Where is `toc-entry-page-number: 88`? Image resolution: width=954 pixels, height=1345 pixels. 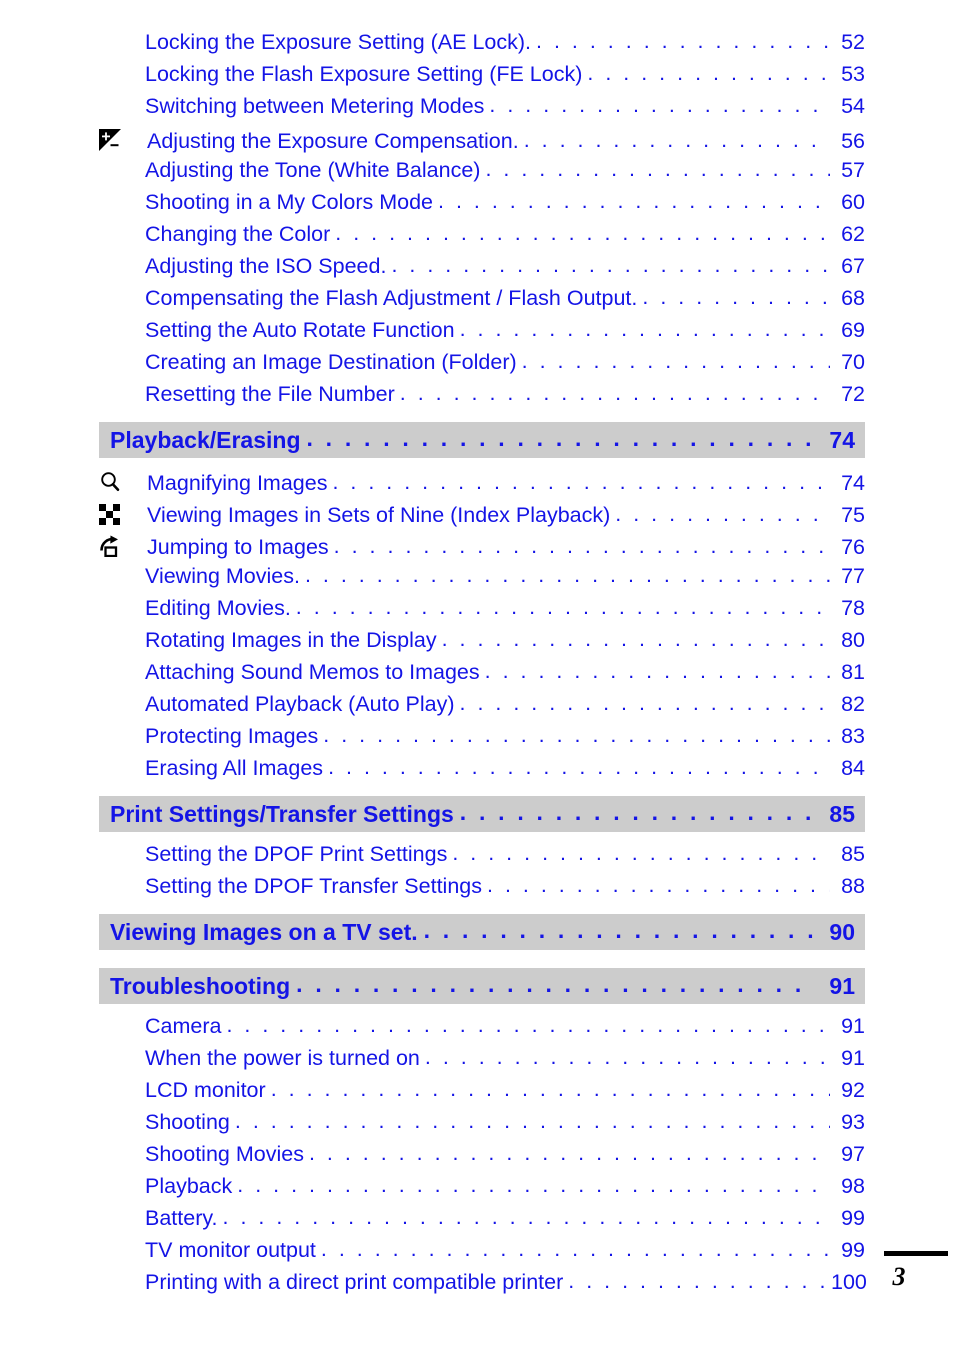
toc-entry-page-number: 88 is located at coordinates (853, 886).